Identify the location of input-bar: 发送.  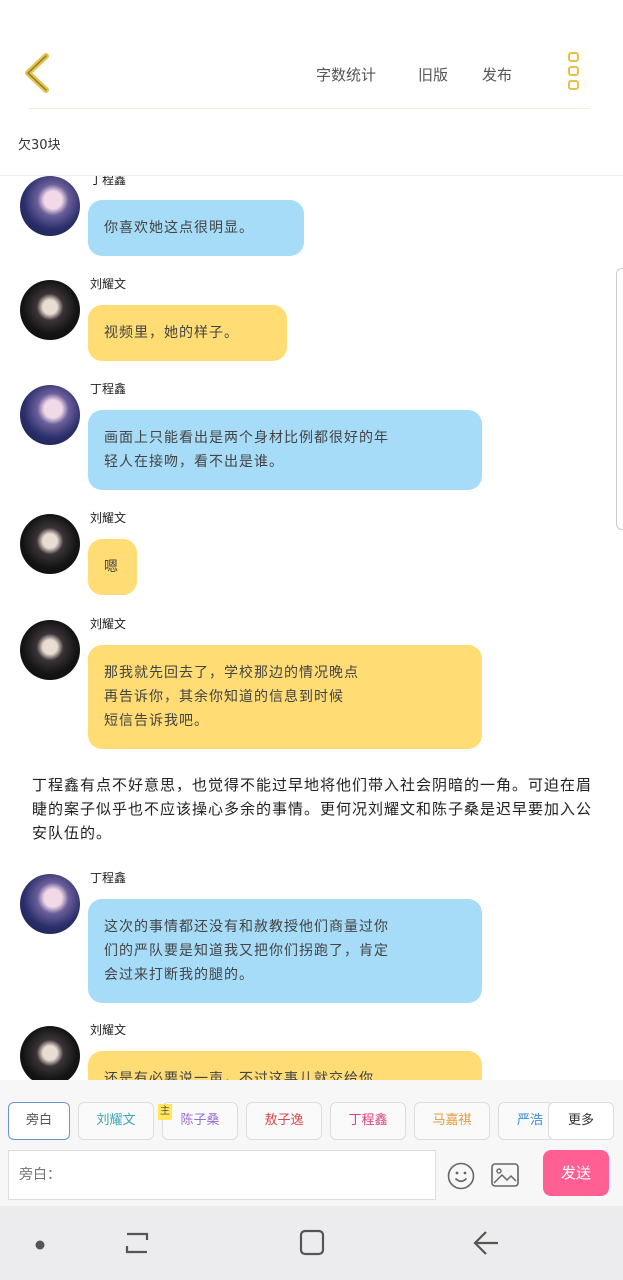
(311, 1176).